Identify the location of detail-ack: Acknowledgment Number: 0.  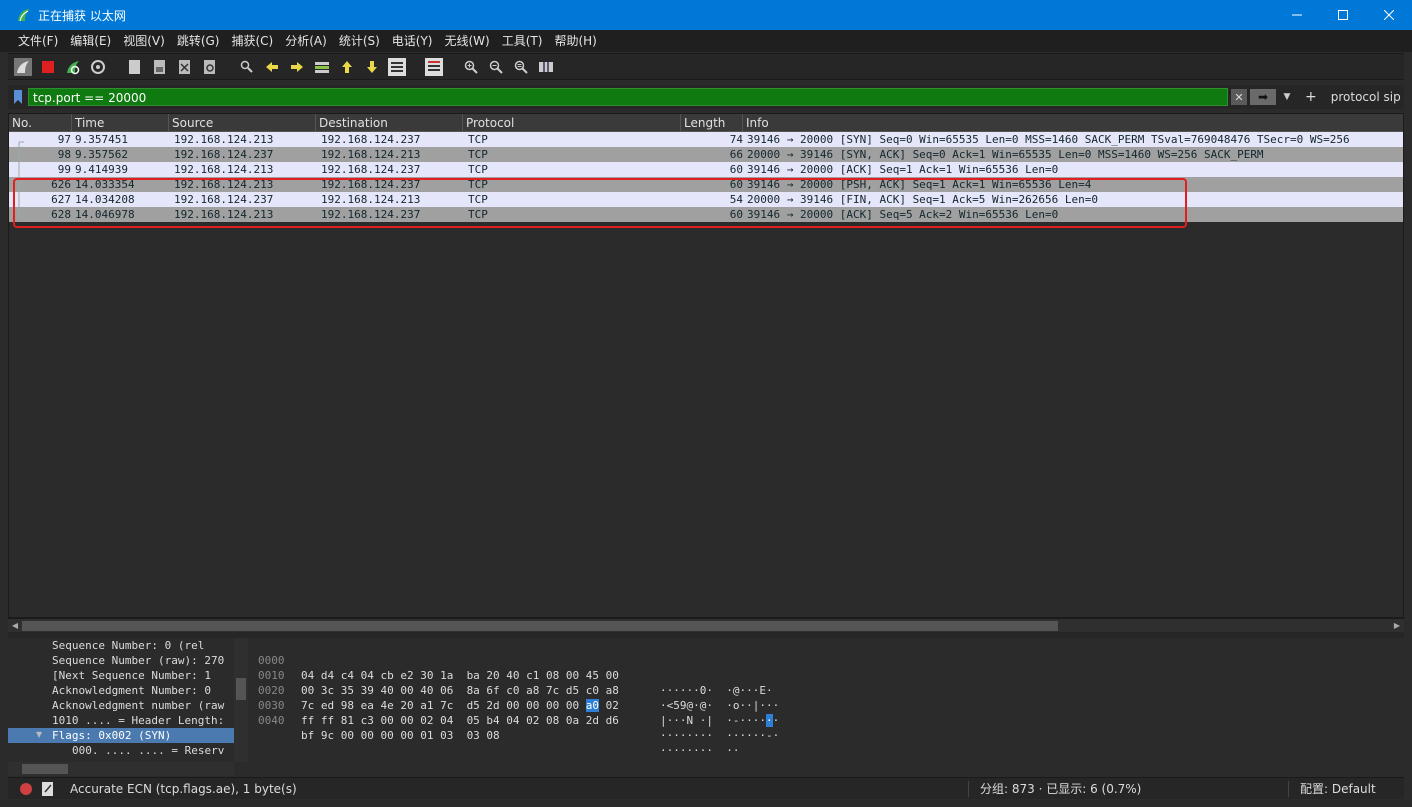
(127, 690).